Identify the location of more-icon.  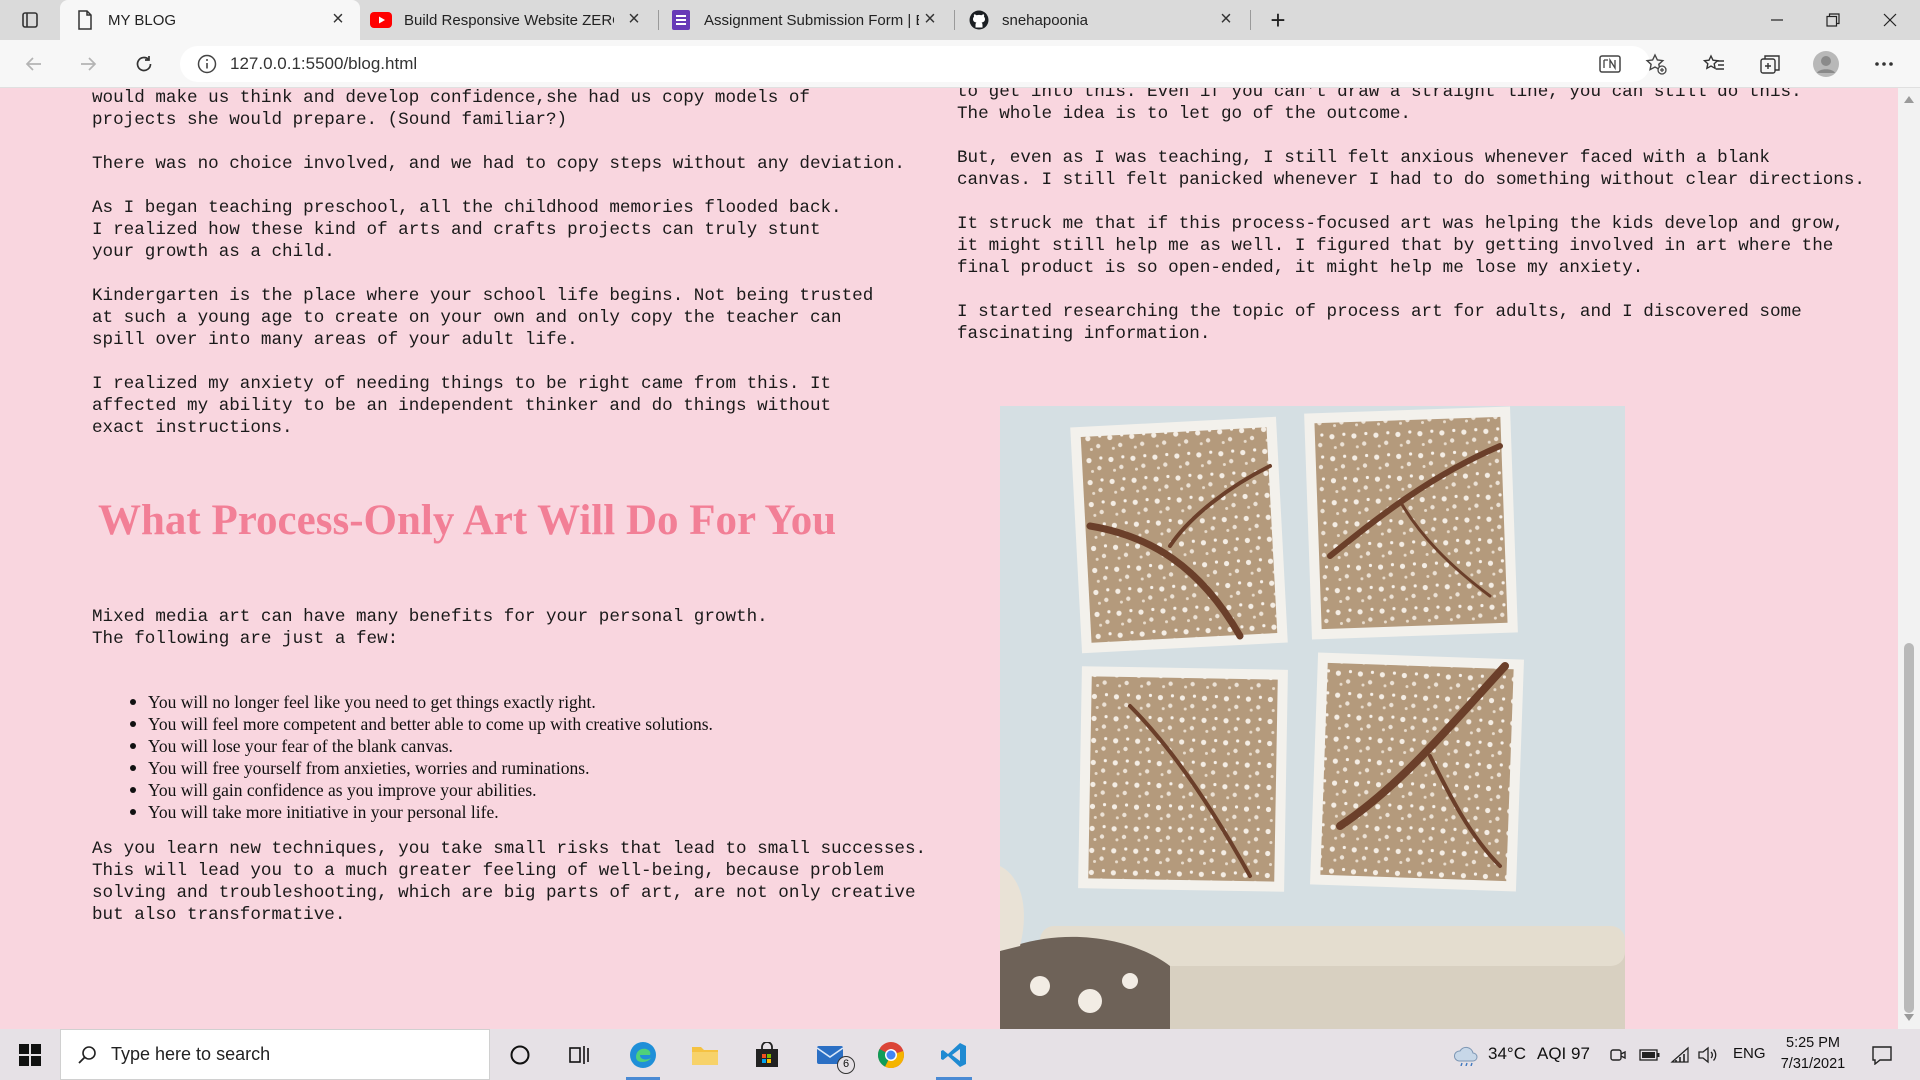
(1884, 64).